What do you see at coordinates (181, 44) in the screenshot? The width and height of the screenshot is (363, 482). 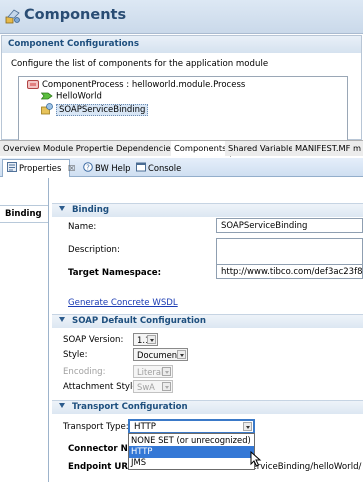 I see `section-heading: Component Configurations` at bounding box center [181, 44].